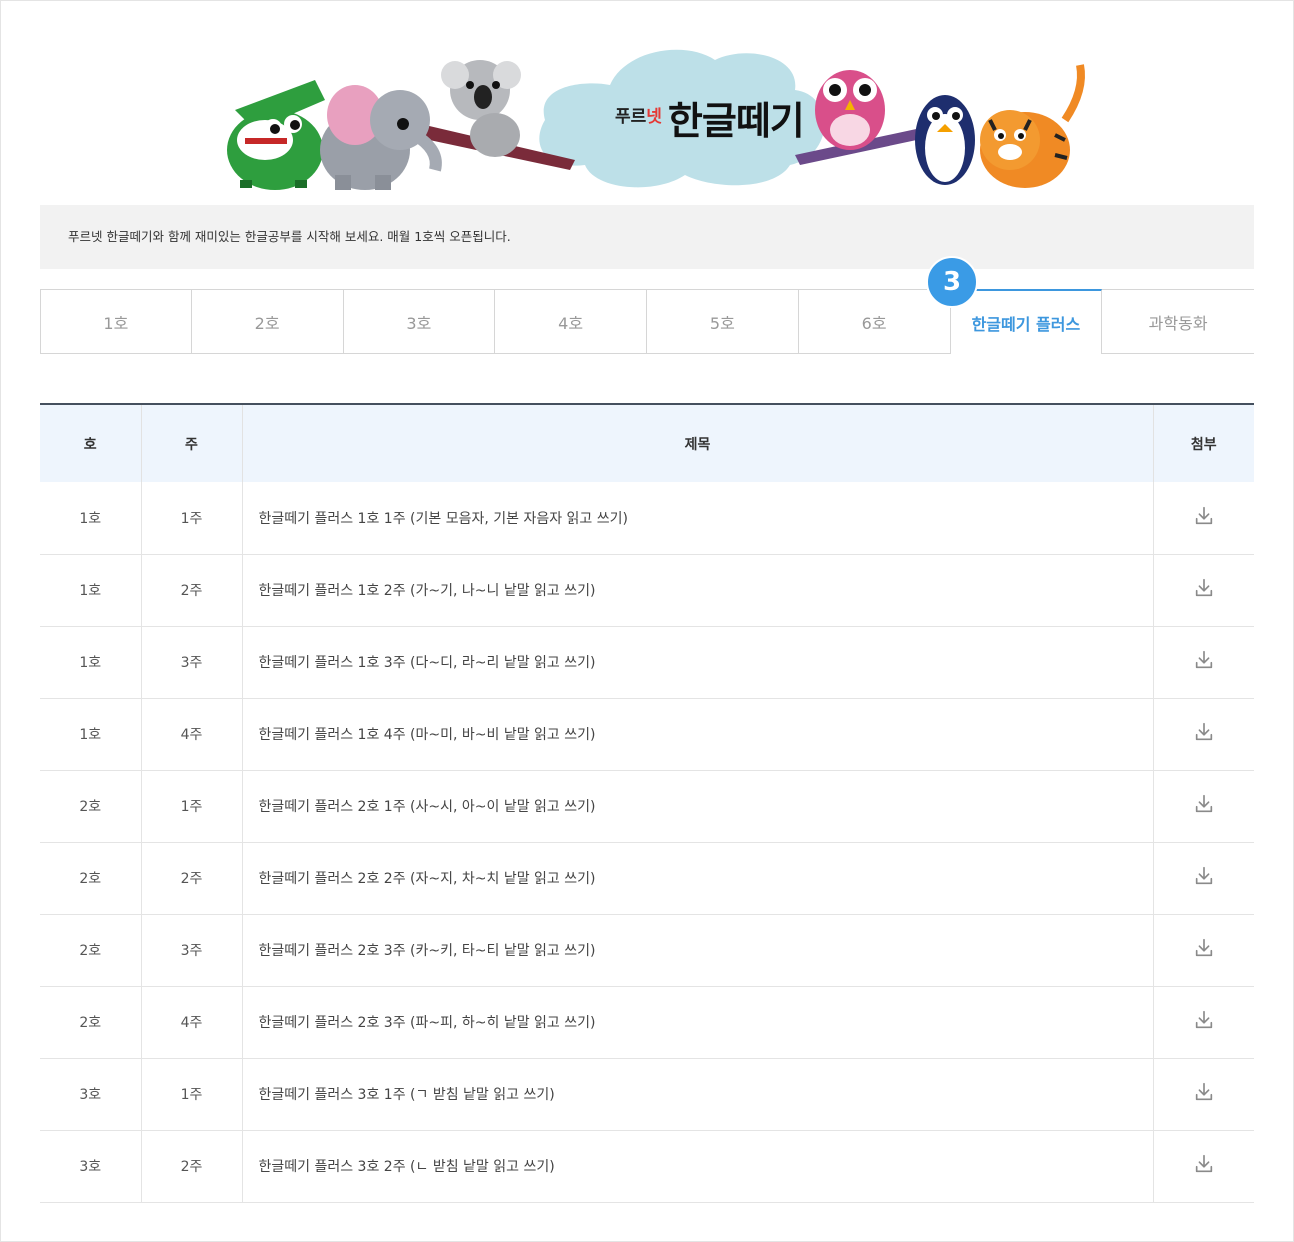  Describe the element at coordinates (1178, 321) in the screenshot. I see `tab-science-story: 과학동화` at that location.